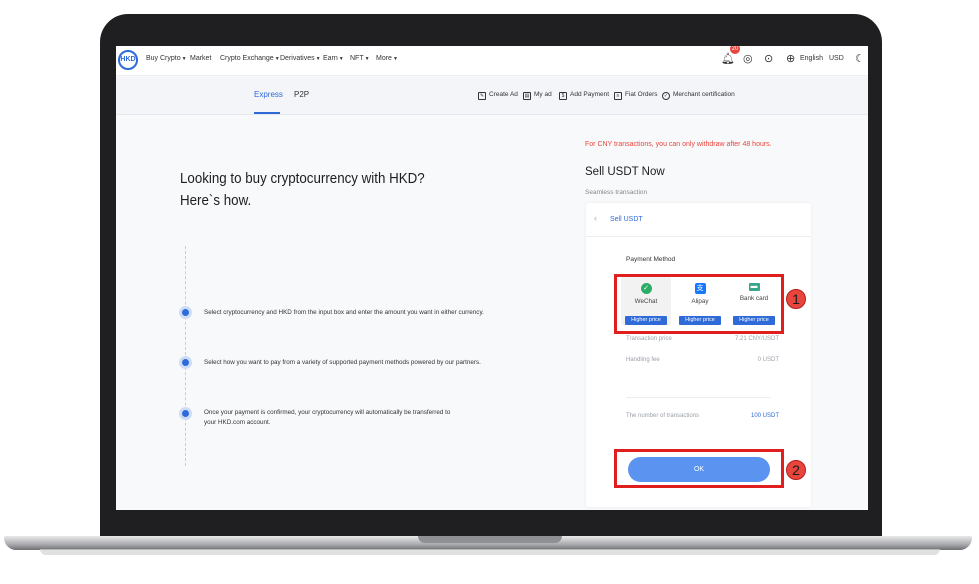 This screenshot has width=979, height=584. Describe the element at coordinates (756, 339) in the screenshot. I see `transaction-price-value: 7.21 CNY/USDT` at that location.